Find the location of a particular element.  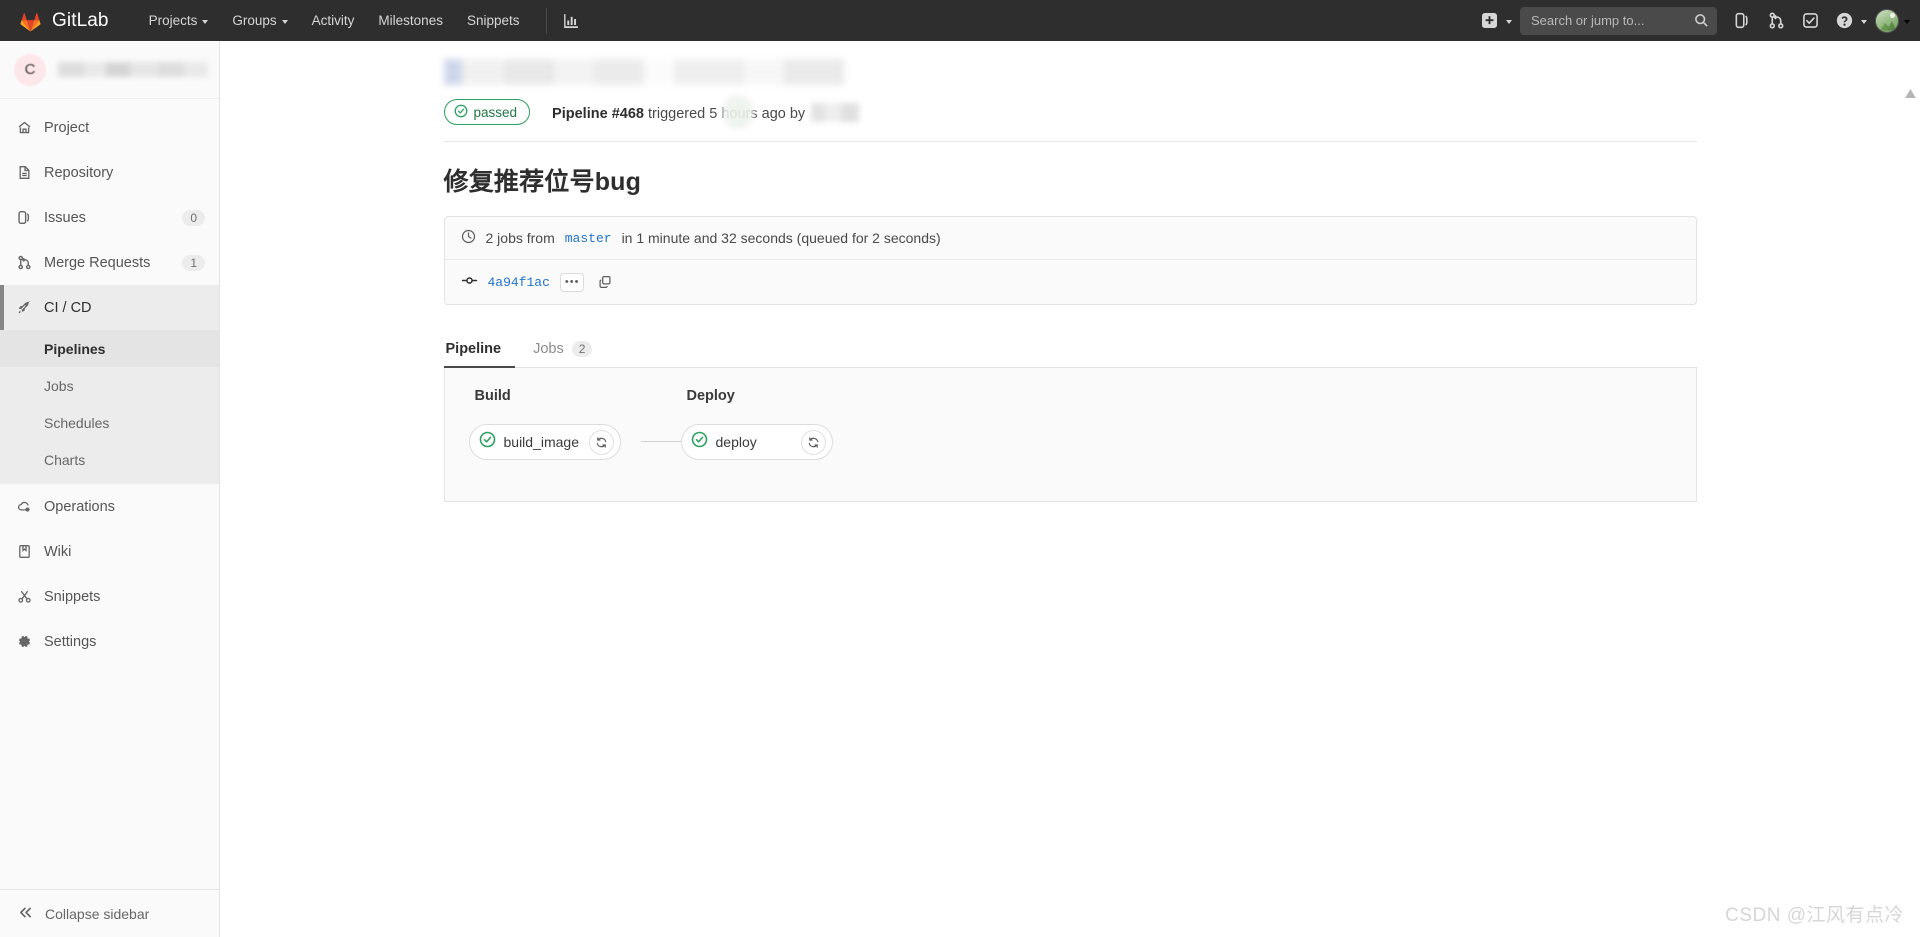

job-node-build-image: build_image is located at coordinates (544, 442).